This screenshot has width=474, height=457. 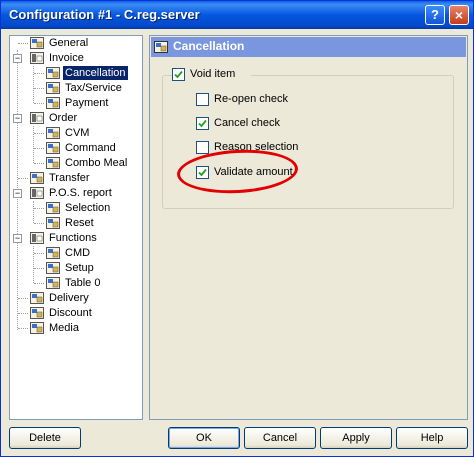 What do you see at coordinates (17, 118) in the screenshot?
I see `collapse-order-icon: −` at bounding box center [17, 118].